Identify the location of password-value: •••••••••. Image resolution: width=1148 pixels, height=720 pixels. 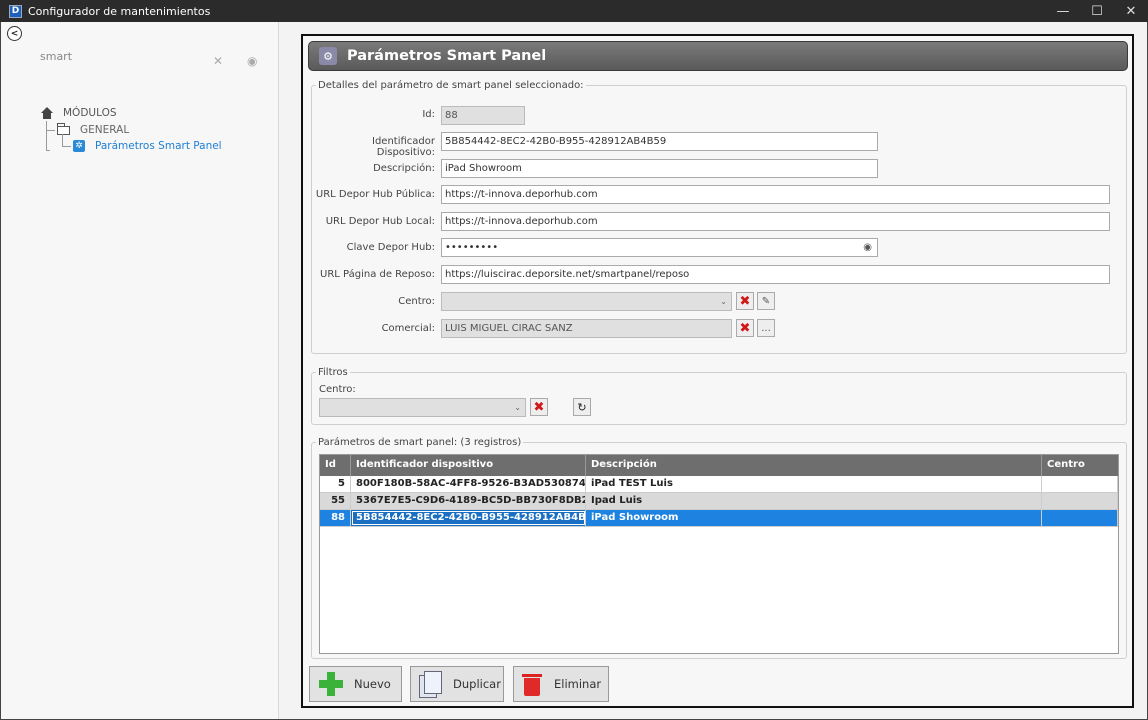
(472, 247).